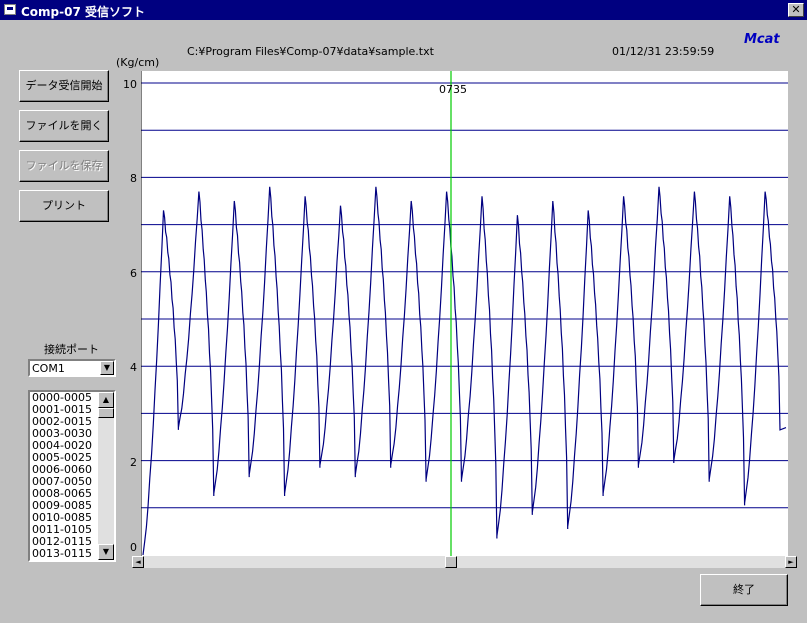  I want to click on window-title: Comp-07 受信ソフト, so click(83, 12).